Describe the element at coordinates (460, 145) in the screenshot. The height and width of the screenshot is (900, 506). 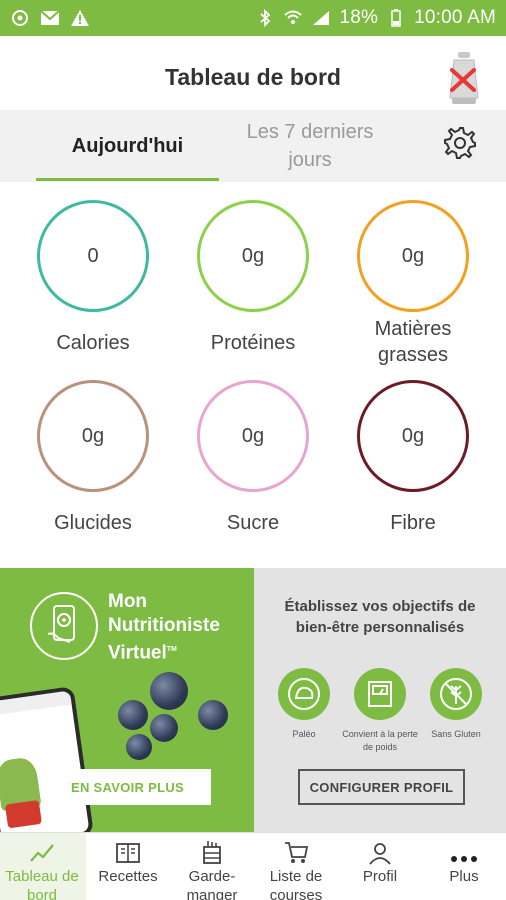
I see `gear-icon` at that location.